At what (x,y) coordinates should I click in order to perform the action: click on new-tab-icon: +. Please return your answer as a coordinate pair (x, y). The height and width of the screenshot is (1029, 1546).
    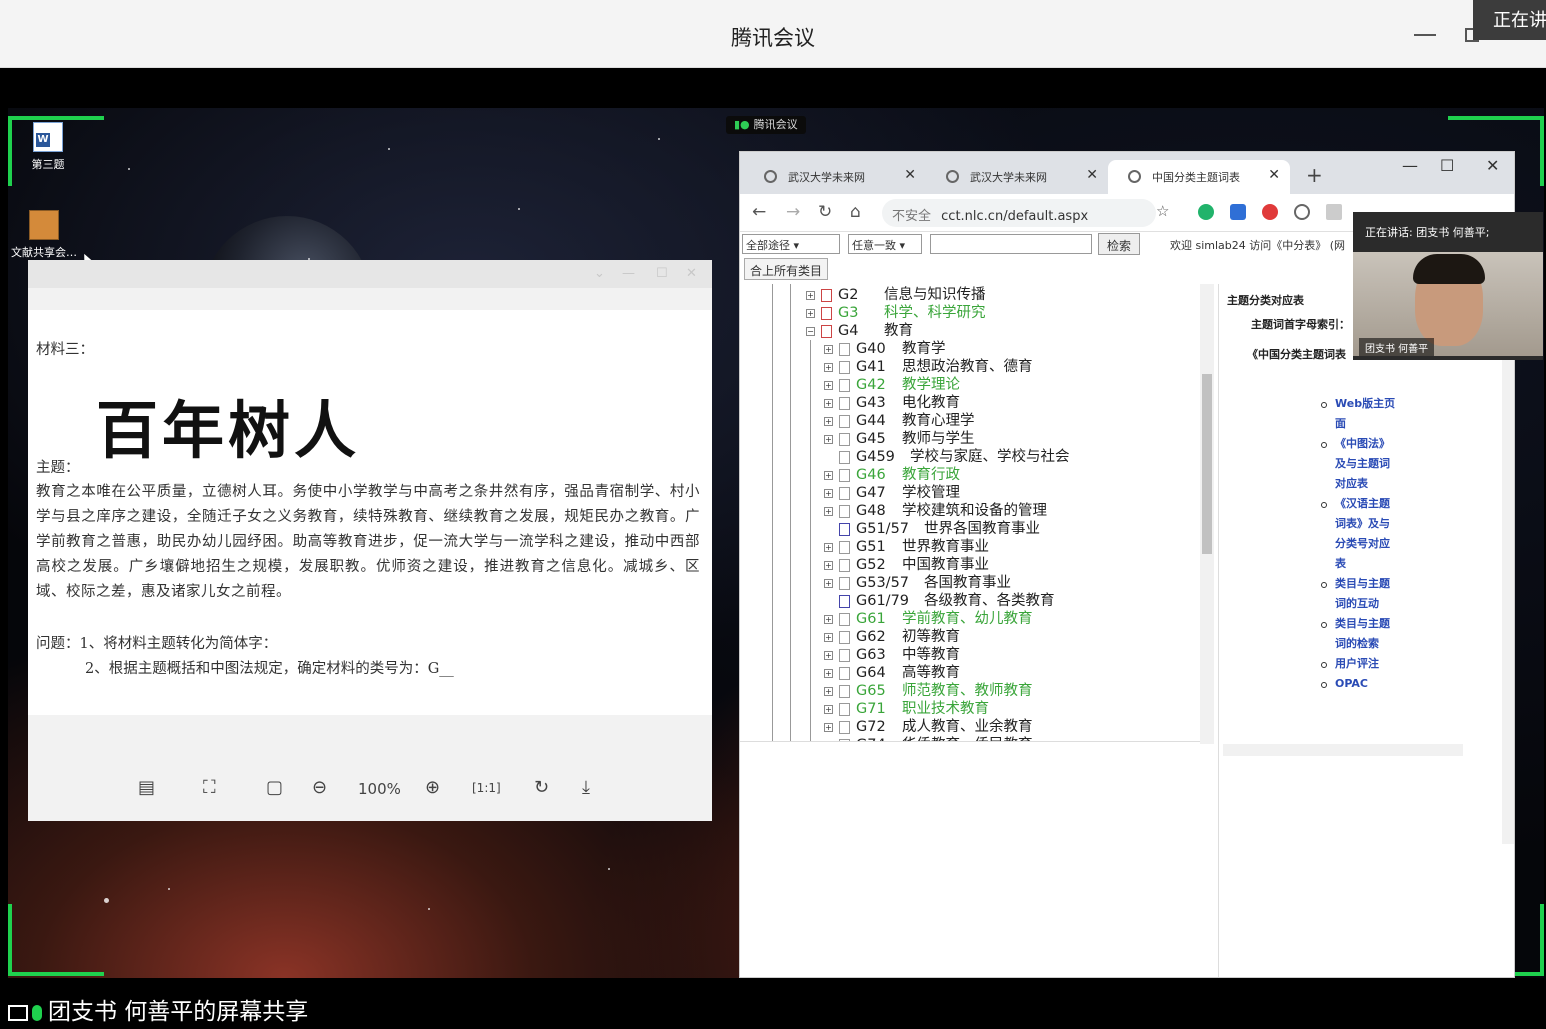
    Looking at the image, I should click on (1314, 175).